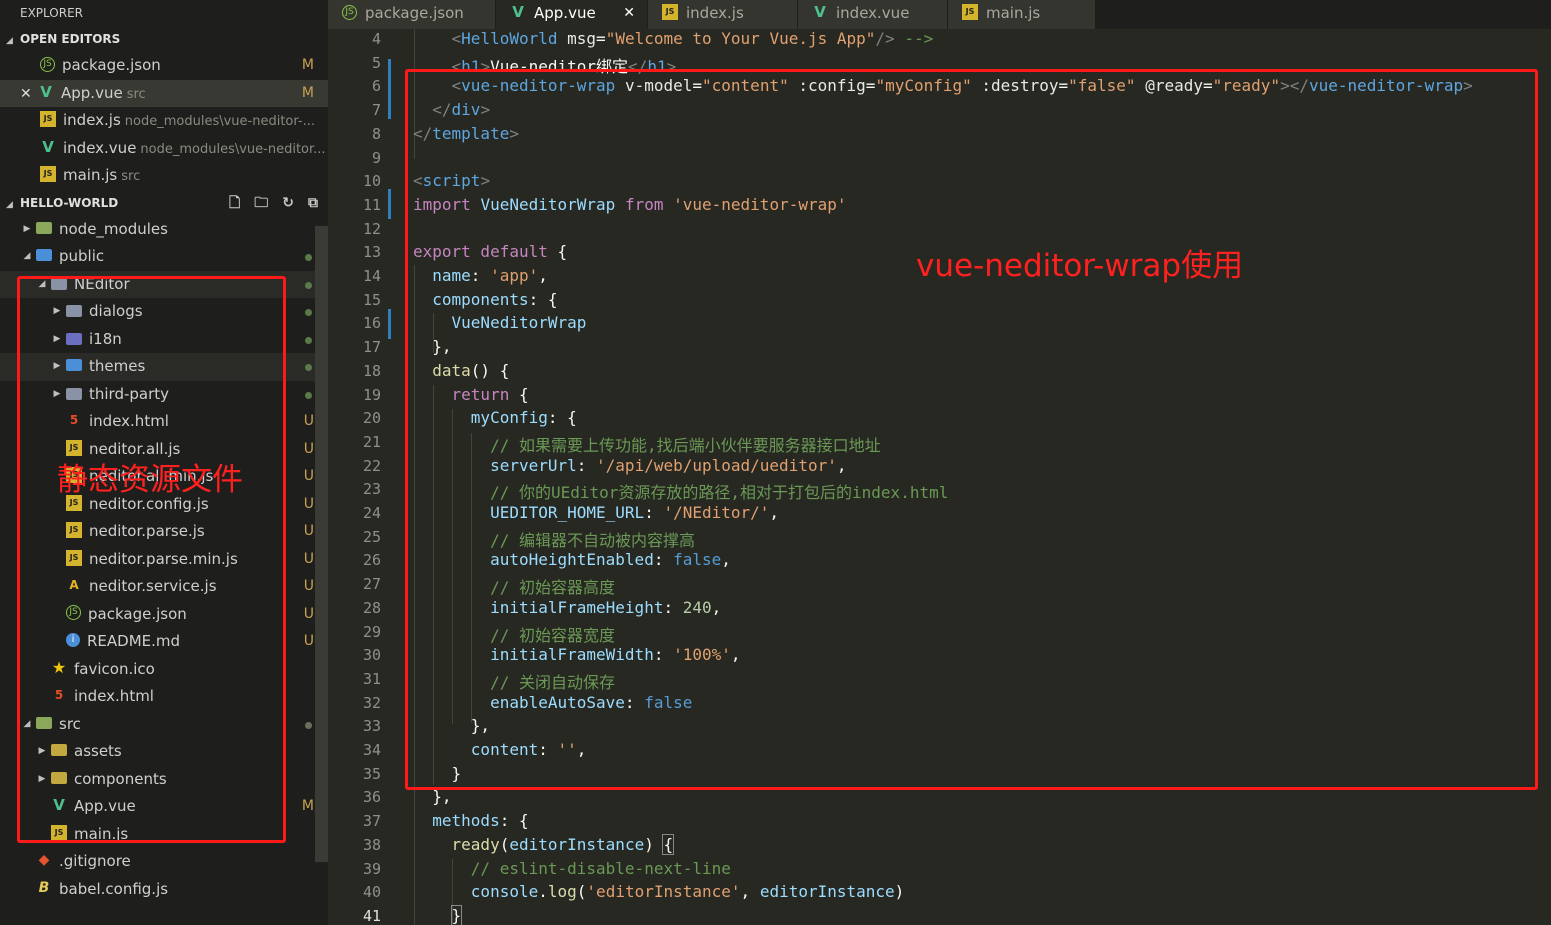  What do you see at coordinates (321, 544) in the screenshot?
I see `sidebar-scrollbar` at bounding box center [321, 544].